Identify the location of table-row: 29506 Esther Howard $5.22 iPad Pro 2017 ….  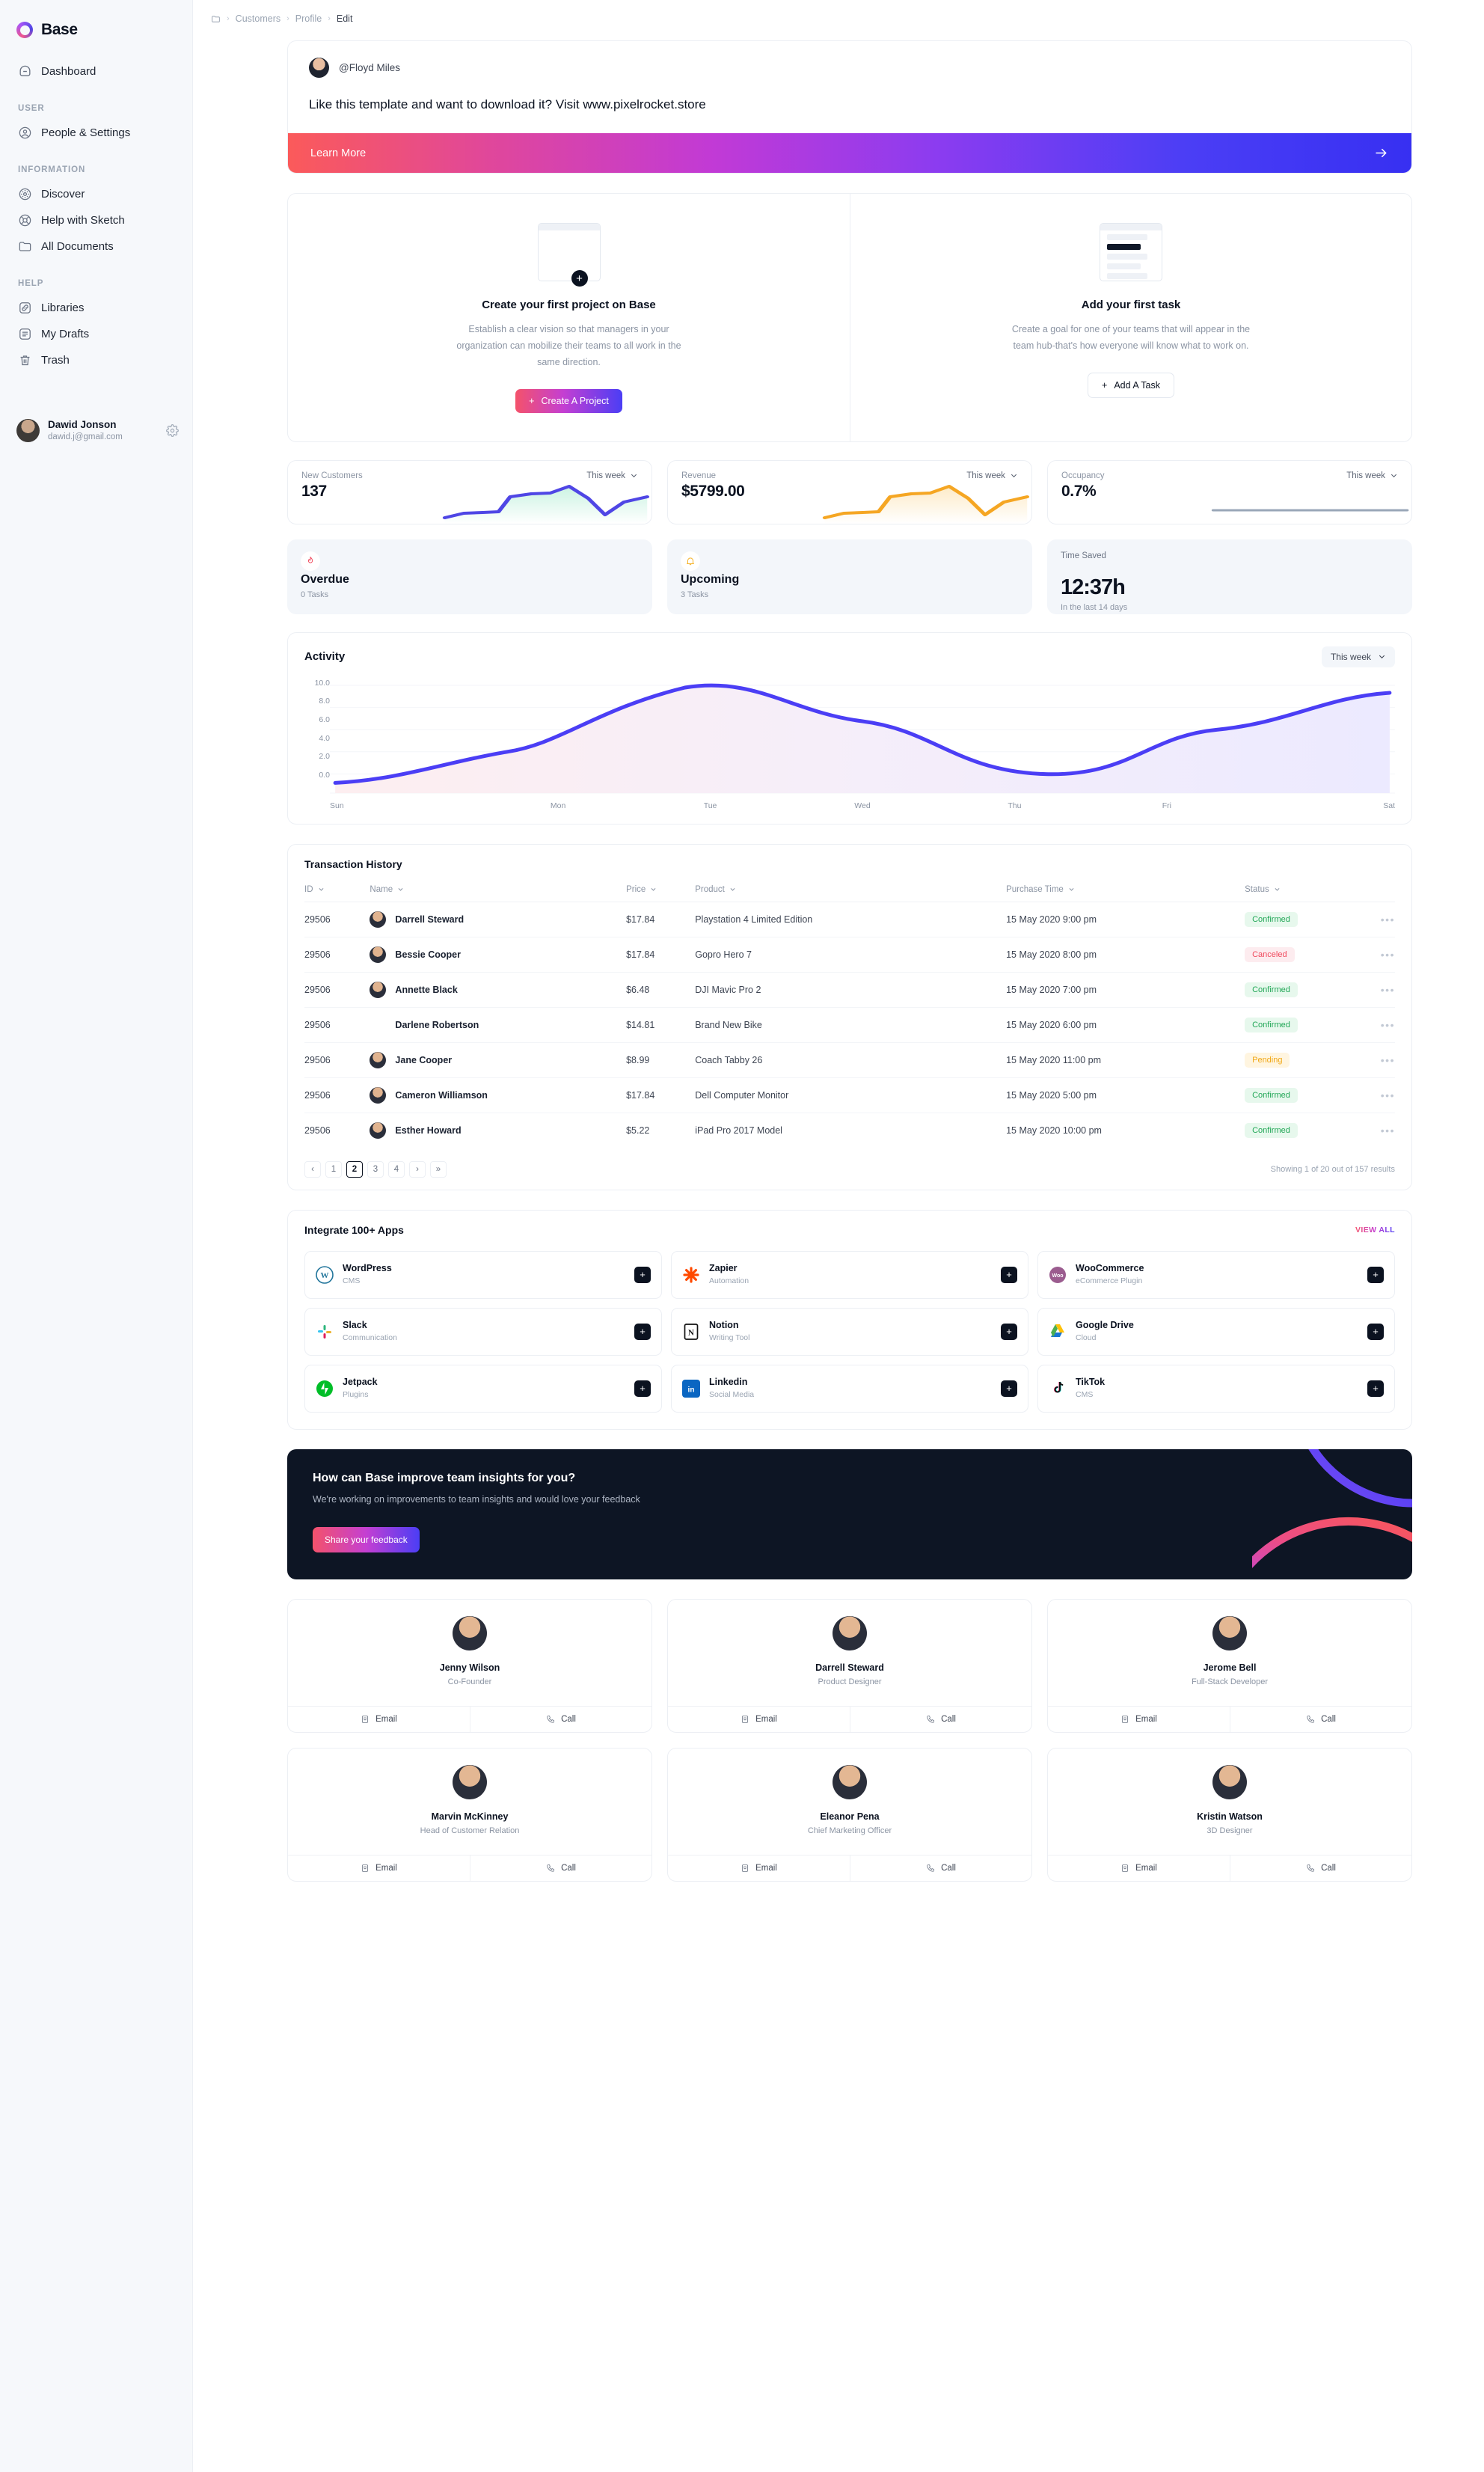
(849, 1130).